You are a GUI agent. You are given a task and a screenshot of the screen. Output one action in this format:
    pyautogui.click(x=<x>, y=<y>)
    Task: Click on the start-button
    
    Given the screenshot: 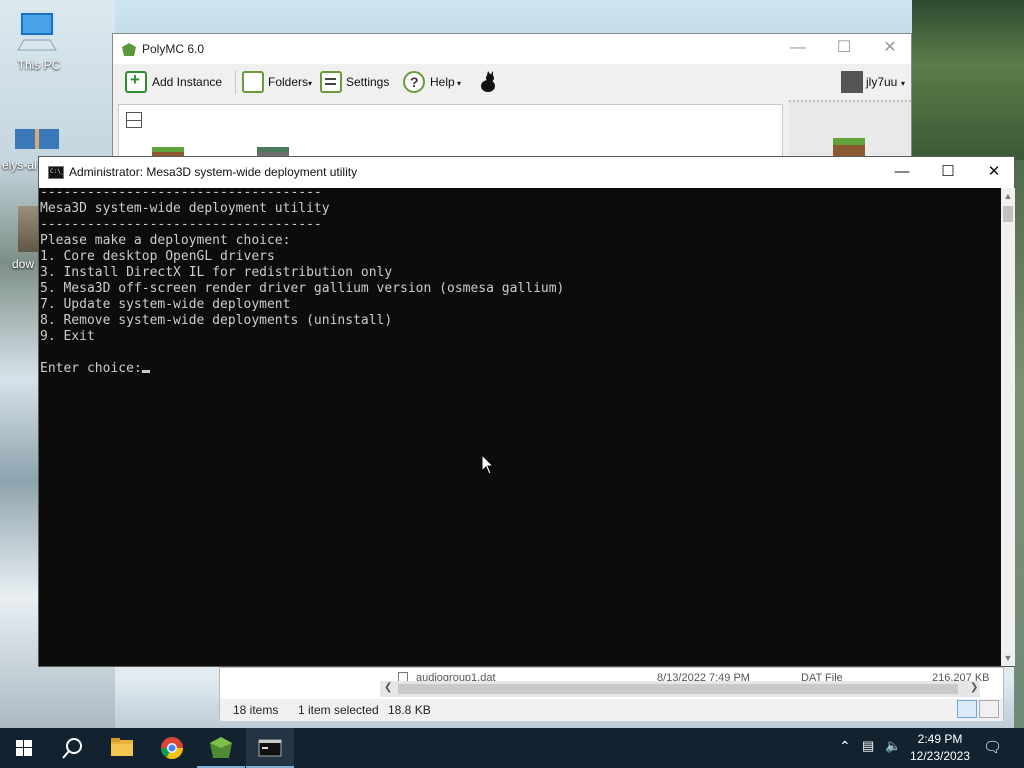 What is the action you would take?
    pyautogui.click(x=24, y=748)
    